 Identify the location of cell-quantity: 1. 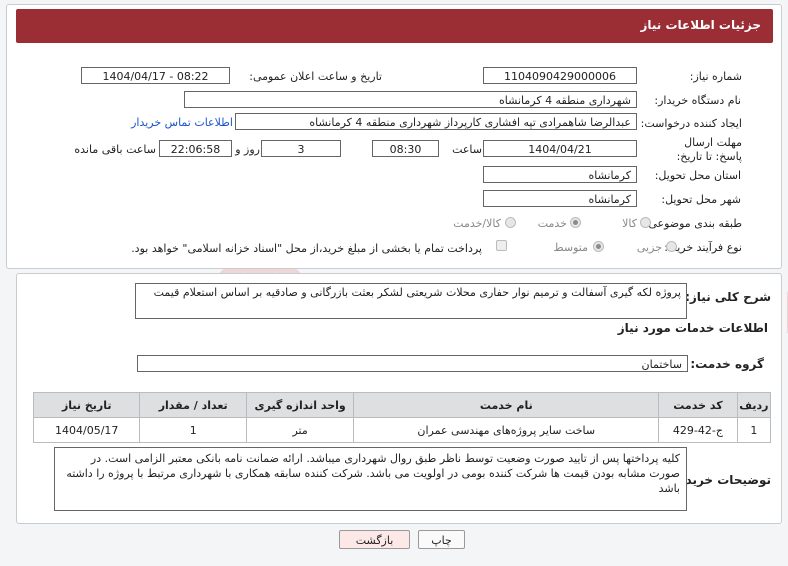
(193, 430).